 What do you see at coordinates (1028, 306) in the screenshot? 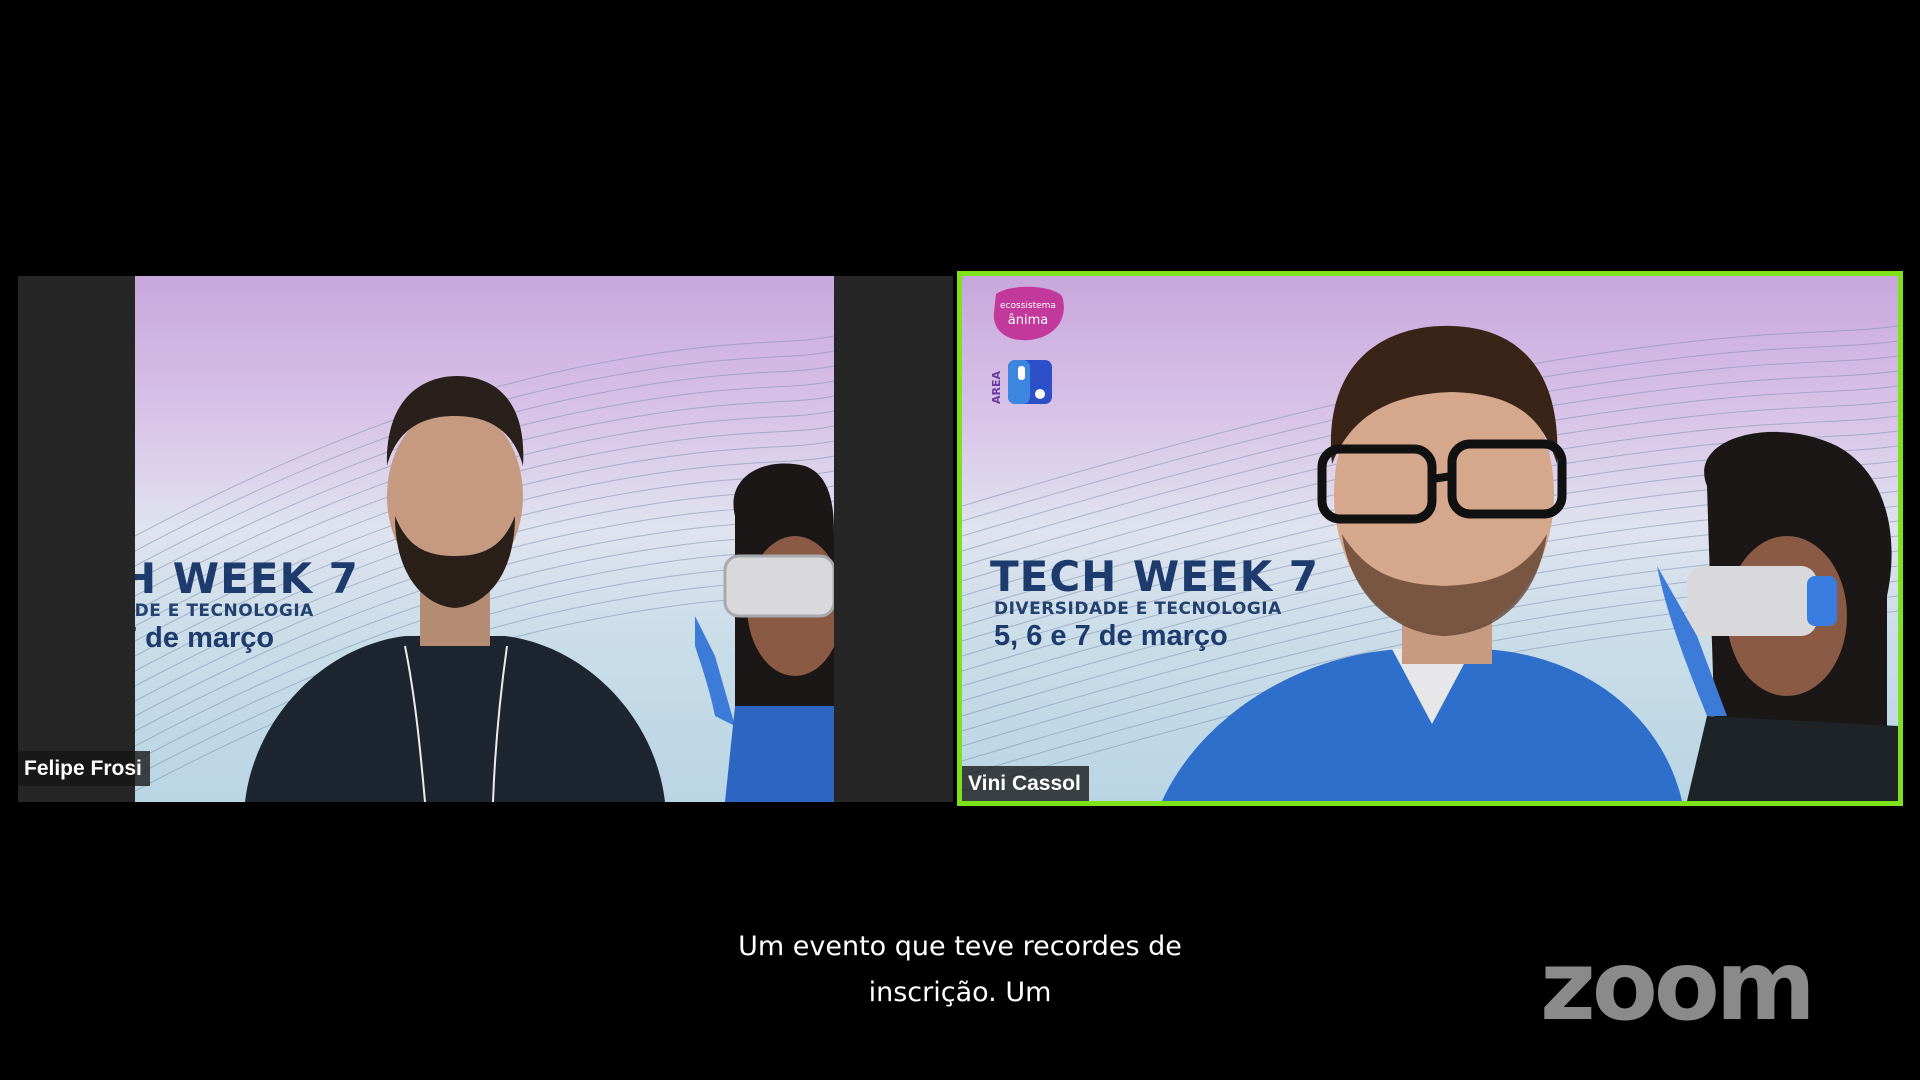
I see `logo-text-ecossistema: ecossistema` at bounding box center [1028, 306].